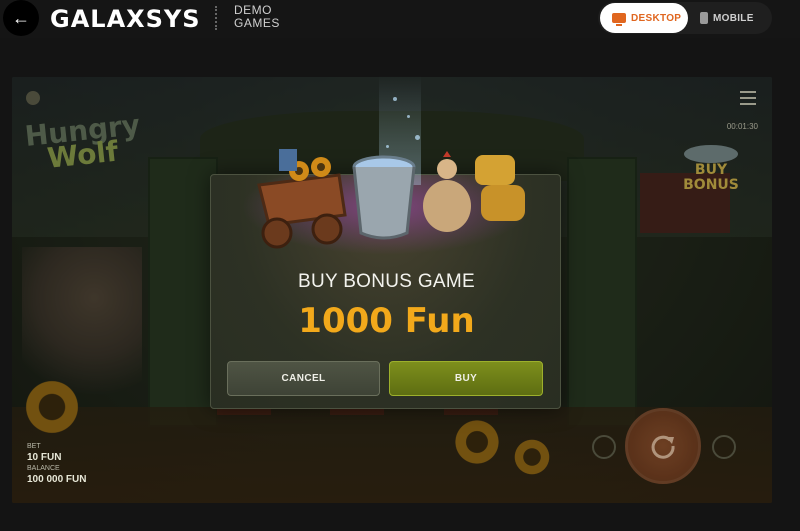 This screenshot has width=800, height=531. I want to click on buy-bonus-line1: BUY, so click(711, 170).